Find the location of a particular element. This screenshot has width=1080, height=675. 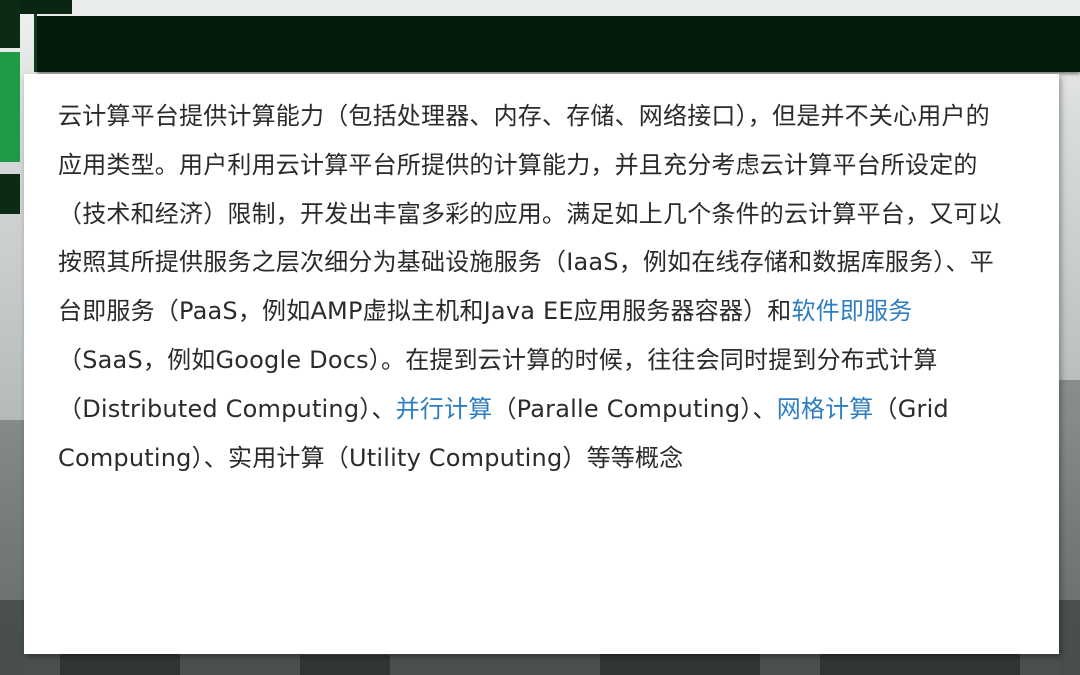

body-text-part-3: （Paralle Computing）、 is located at coordinates (634, 408).